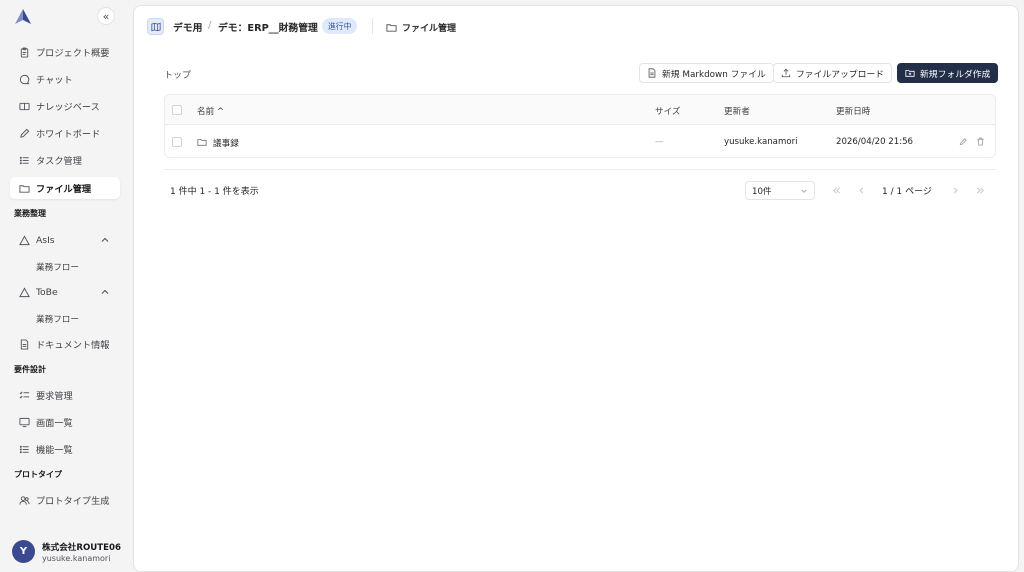  What do you see at coordinates (963, 141) in the screenshot?
I see `edit-icon` at bounding box center [963, 141].